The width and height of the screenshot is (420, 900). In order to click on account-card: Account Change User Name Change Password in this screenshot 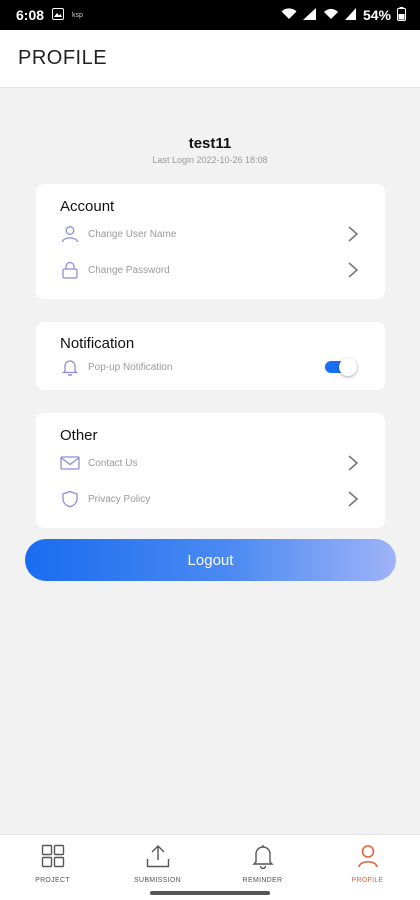, I will do `click(210, 241)`.